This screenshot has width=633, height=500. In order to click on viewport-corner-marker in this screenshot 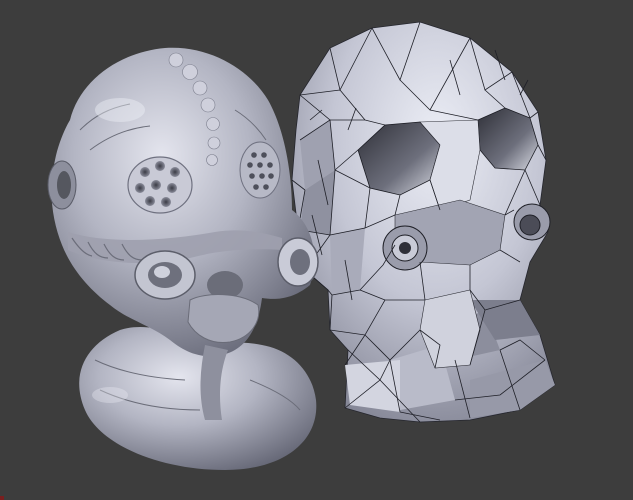, I will do `click(2, 498)`.